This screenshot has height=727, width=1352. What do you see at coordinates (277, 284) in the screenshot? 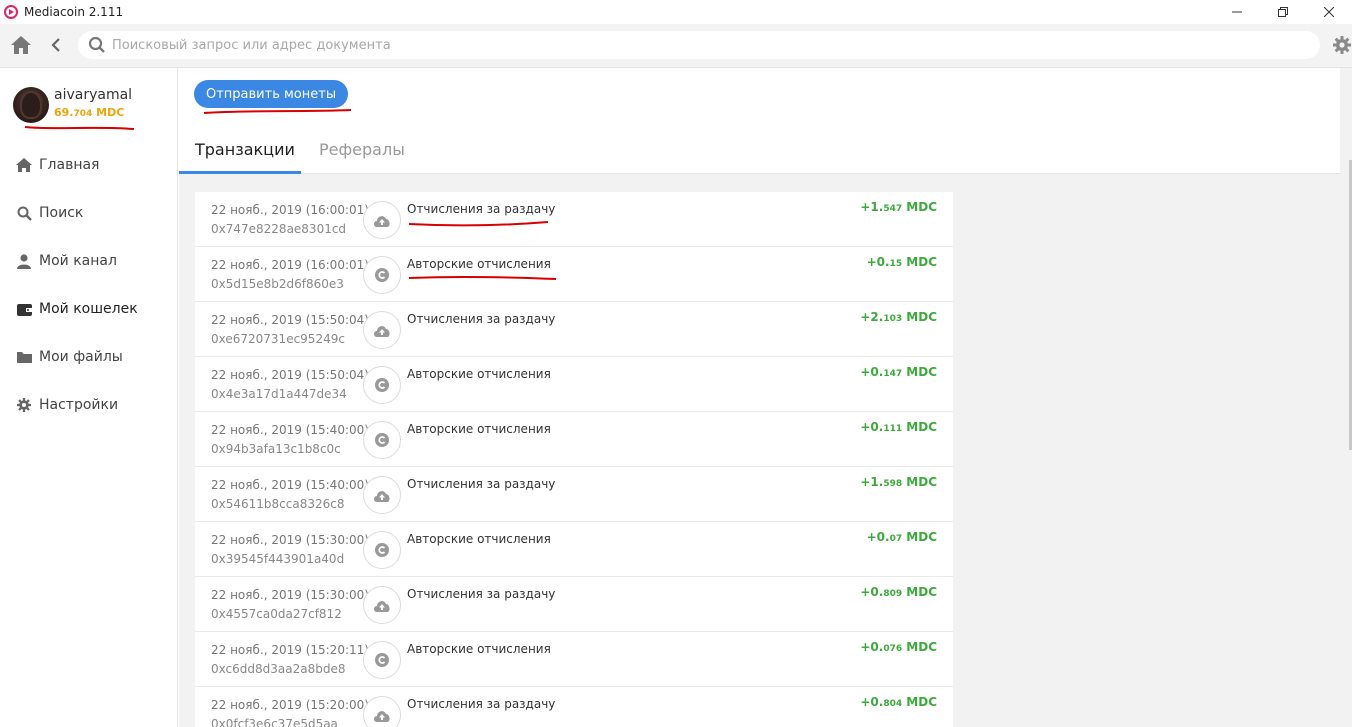
I see `tx-hash: 0x5d15e8b2d6f860e3` at bounding box center [277, 284].